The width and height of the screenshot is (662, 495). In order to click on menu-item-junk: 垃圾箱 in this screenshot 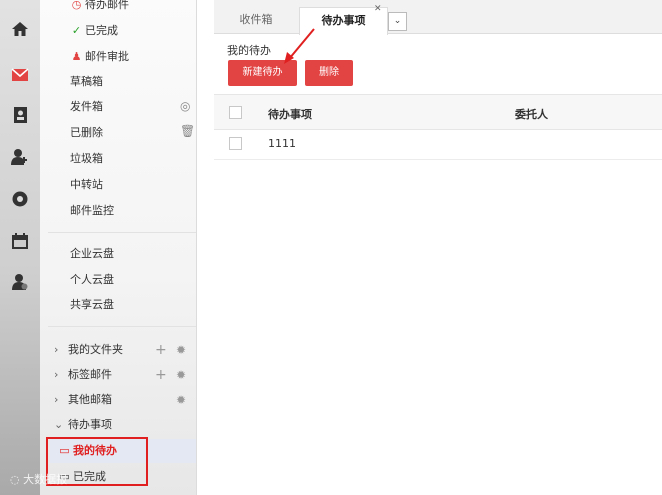, I will do `click(86, 159)`.